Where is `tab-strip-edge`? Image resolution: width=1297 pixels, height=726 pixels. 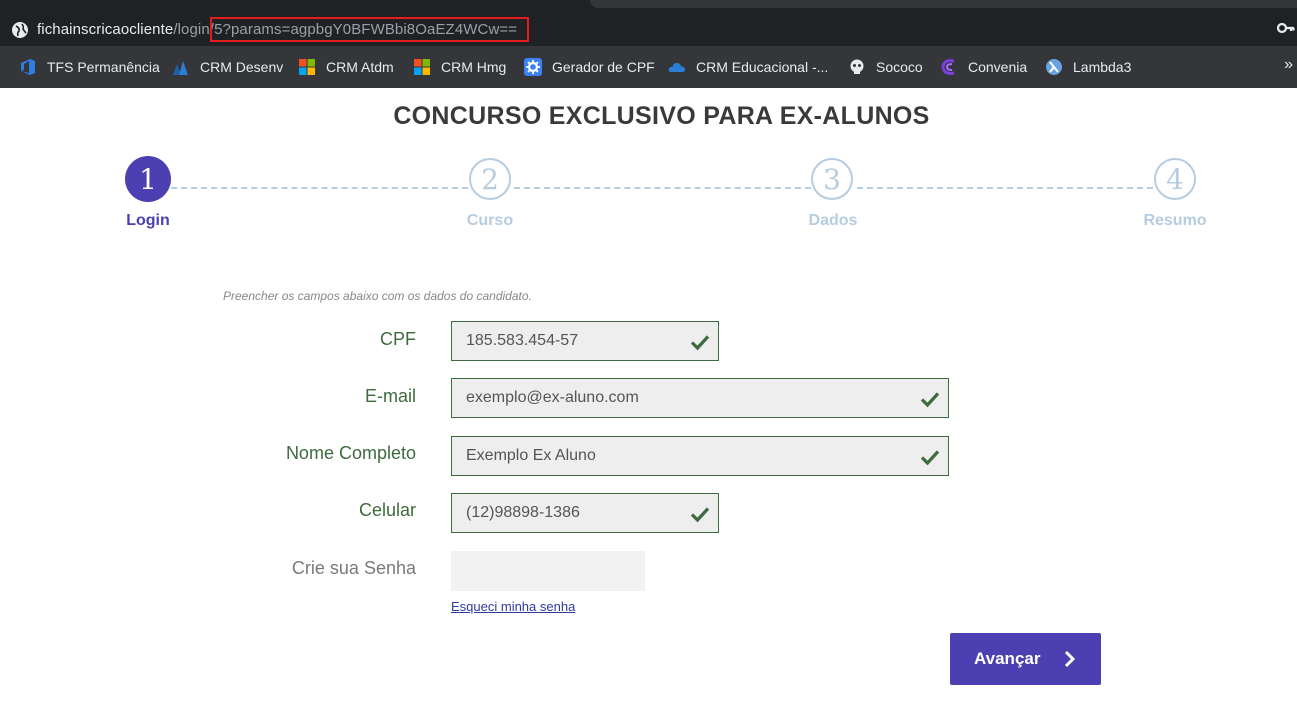 tab-strip-edge is located at coordinates (943, 4).